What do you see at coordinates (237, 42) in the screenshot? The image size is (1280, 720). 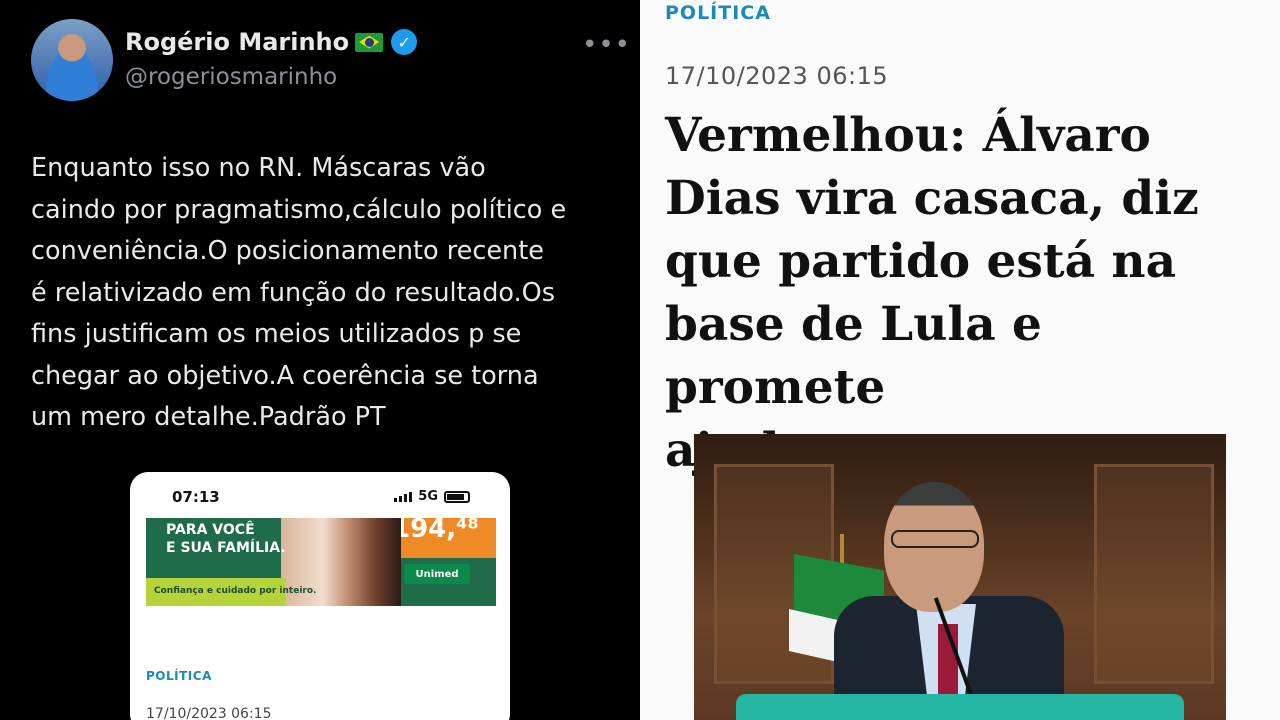 I see `author-name: Rogério Marinho` at bounding box center [237, 42].